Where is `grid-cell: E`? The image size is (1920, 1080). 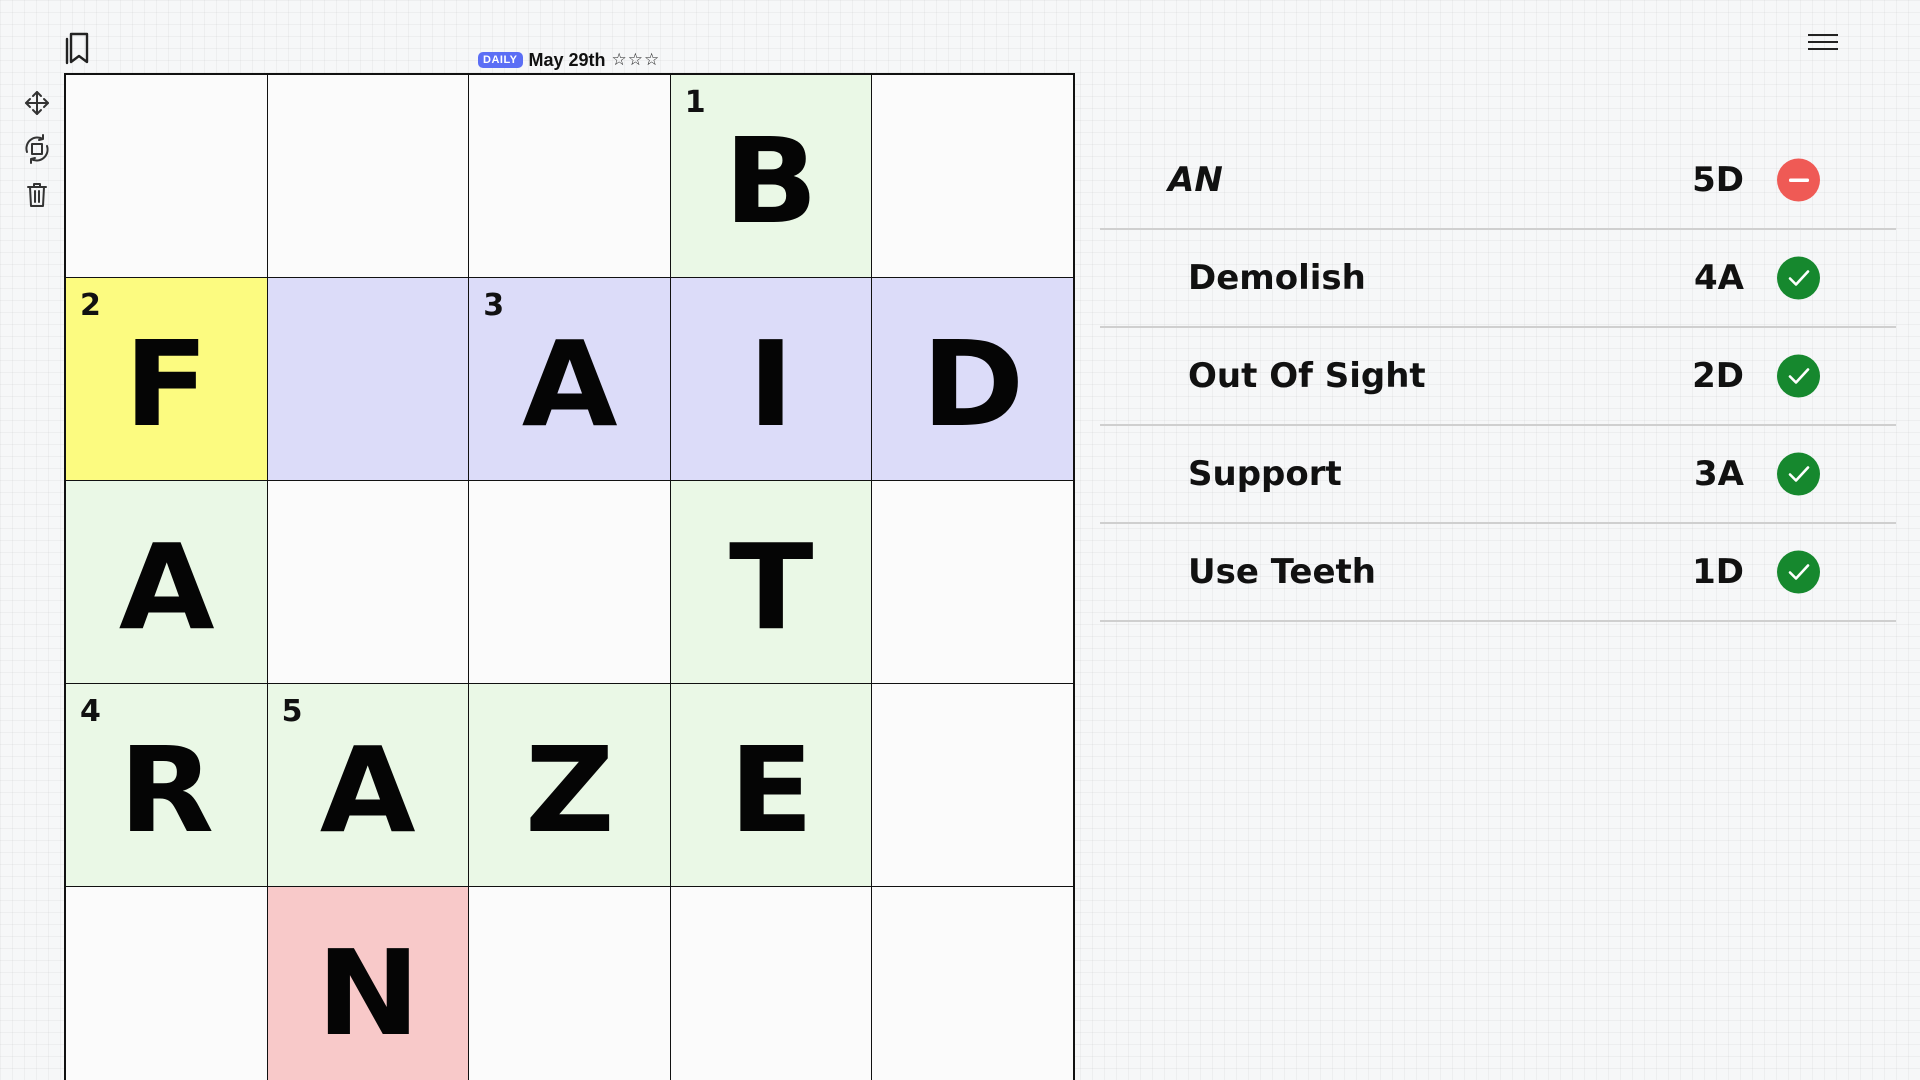 grid-cell: E is located at coordinates (771, 785).